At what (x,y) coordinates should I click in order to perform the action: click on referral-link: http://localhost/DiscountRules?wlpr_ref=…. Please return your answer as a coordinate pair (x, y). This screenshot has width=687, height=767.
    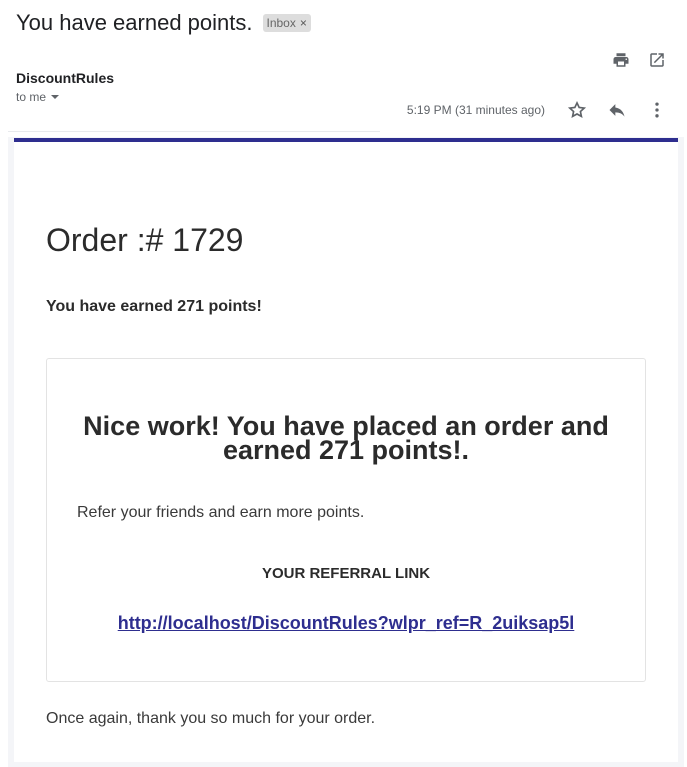
    Looking at the image, I should click on (346, 623).